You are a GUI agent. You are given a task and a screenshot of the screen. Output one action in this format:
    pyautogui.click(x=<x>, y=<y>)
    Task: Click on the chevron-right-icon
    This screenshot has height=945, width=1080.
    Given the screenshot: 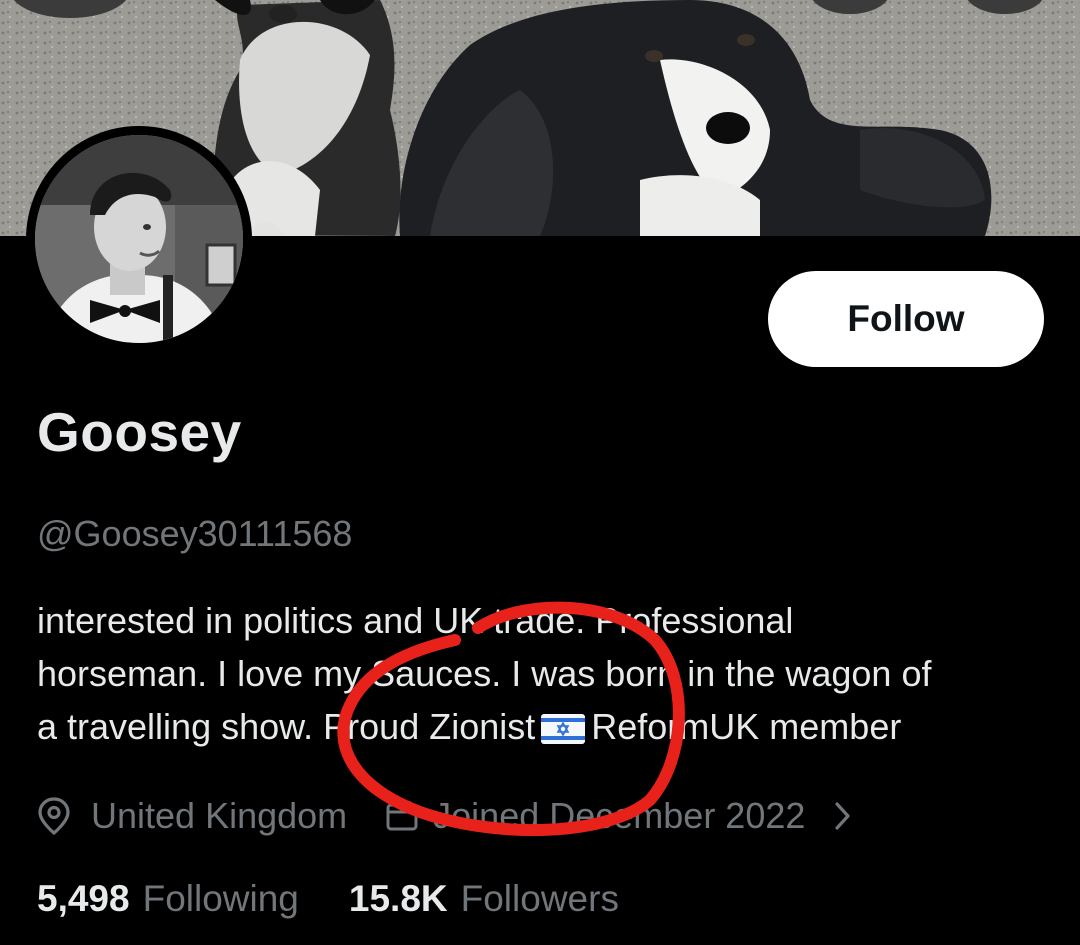 What is the action you would take?
    pyautogui.click(x=843, y=816)
    